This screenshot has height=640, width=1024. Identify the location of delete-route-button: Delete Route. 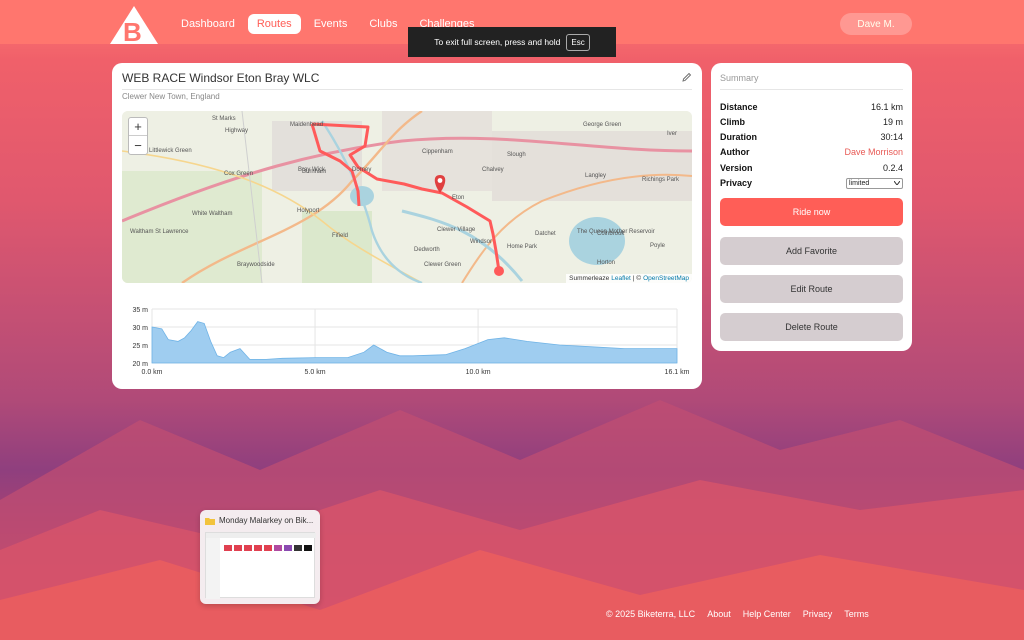
(811, 327).